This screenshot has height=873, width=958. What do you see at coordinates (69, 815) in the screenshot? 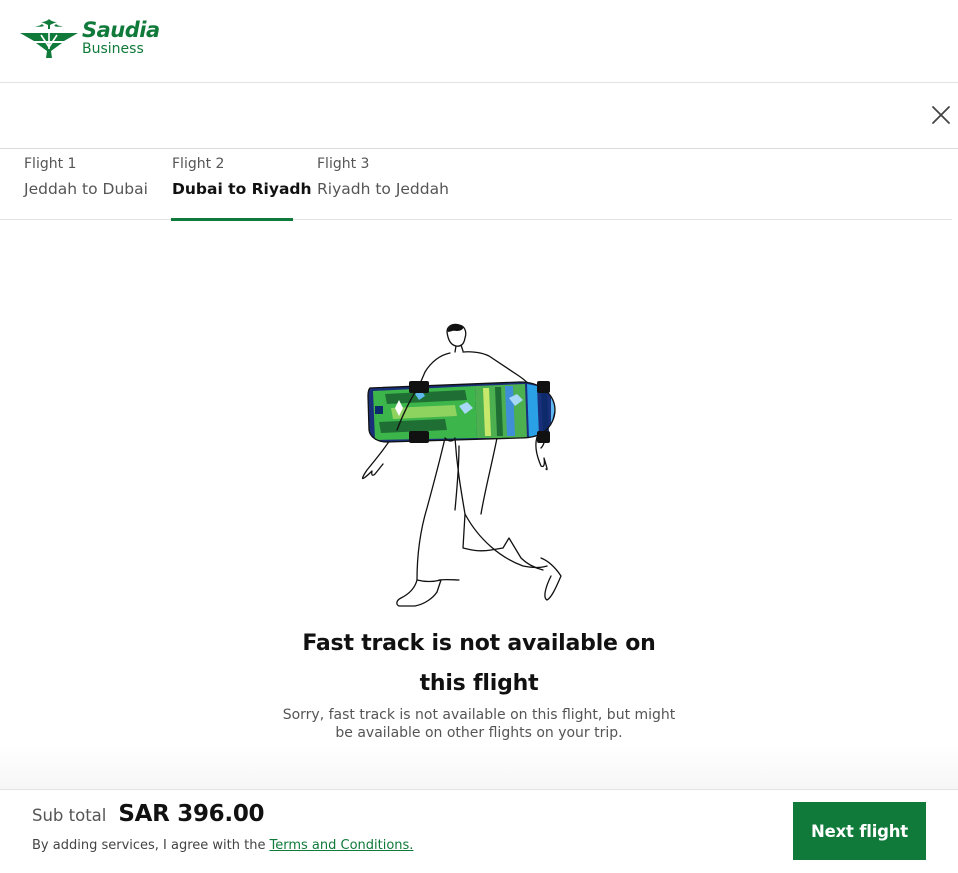
I see `subtotal-label: Sub total` at bounding box center [69, 815].